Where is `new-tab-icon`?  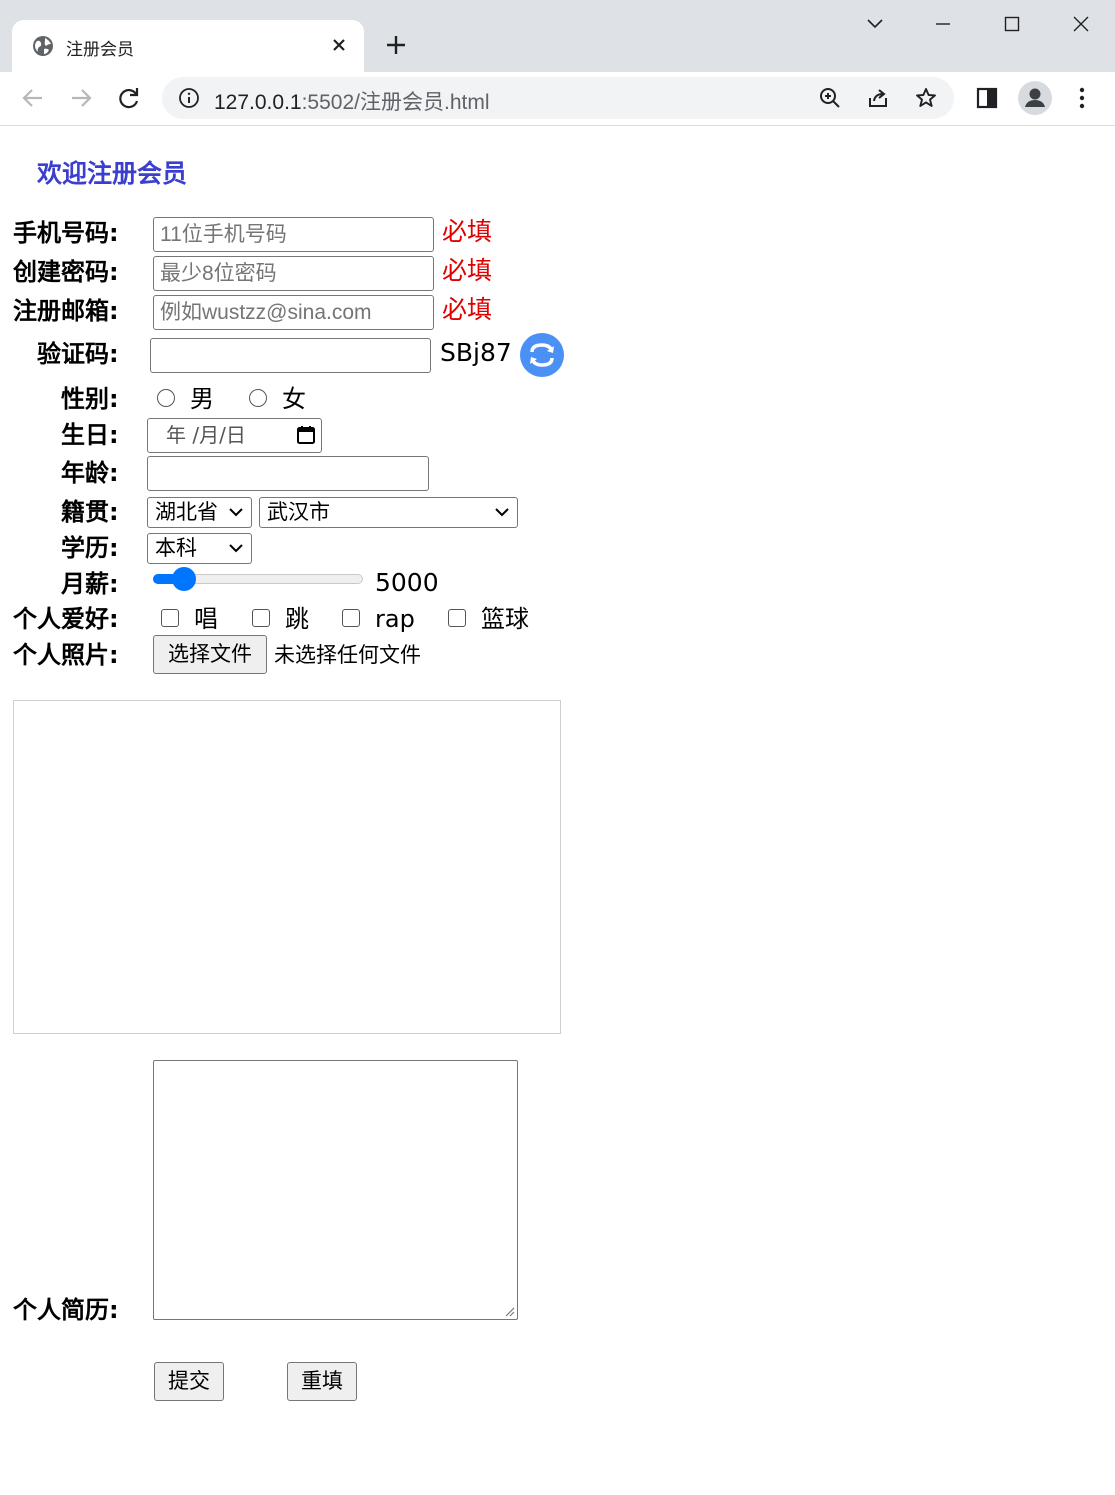 new-tab-icon is located at coordinates (396, 45).